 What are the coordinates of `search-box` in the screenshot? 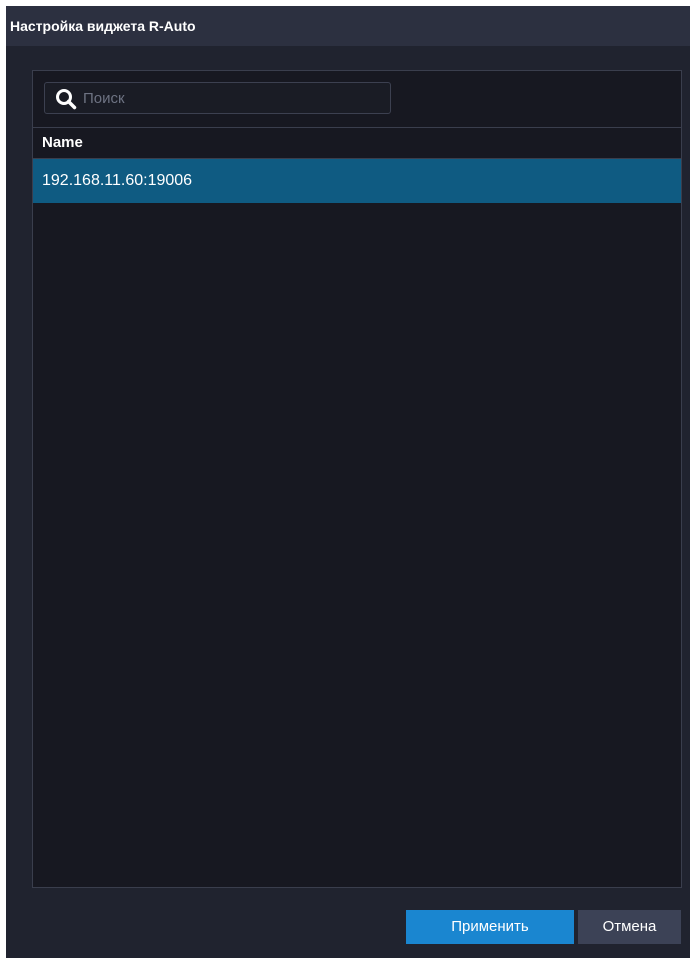 It's located at (217, 98).